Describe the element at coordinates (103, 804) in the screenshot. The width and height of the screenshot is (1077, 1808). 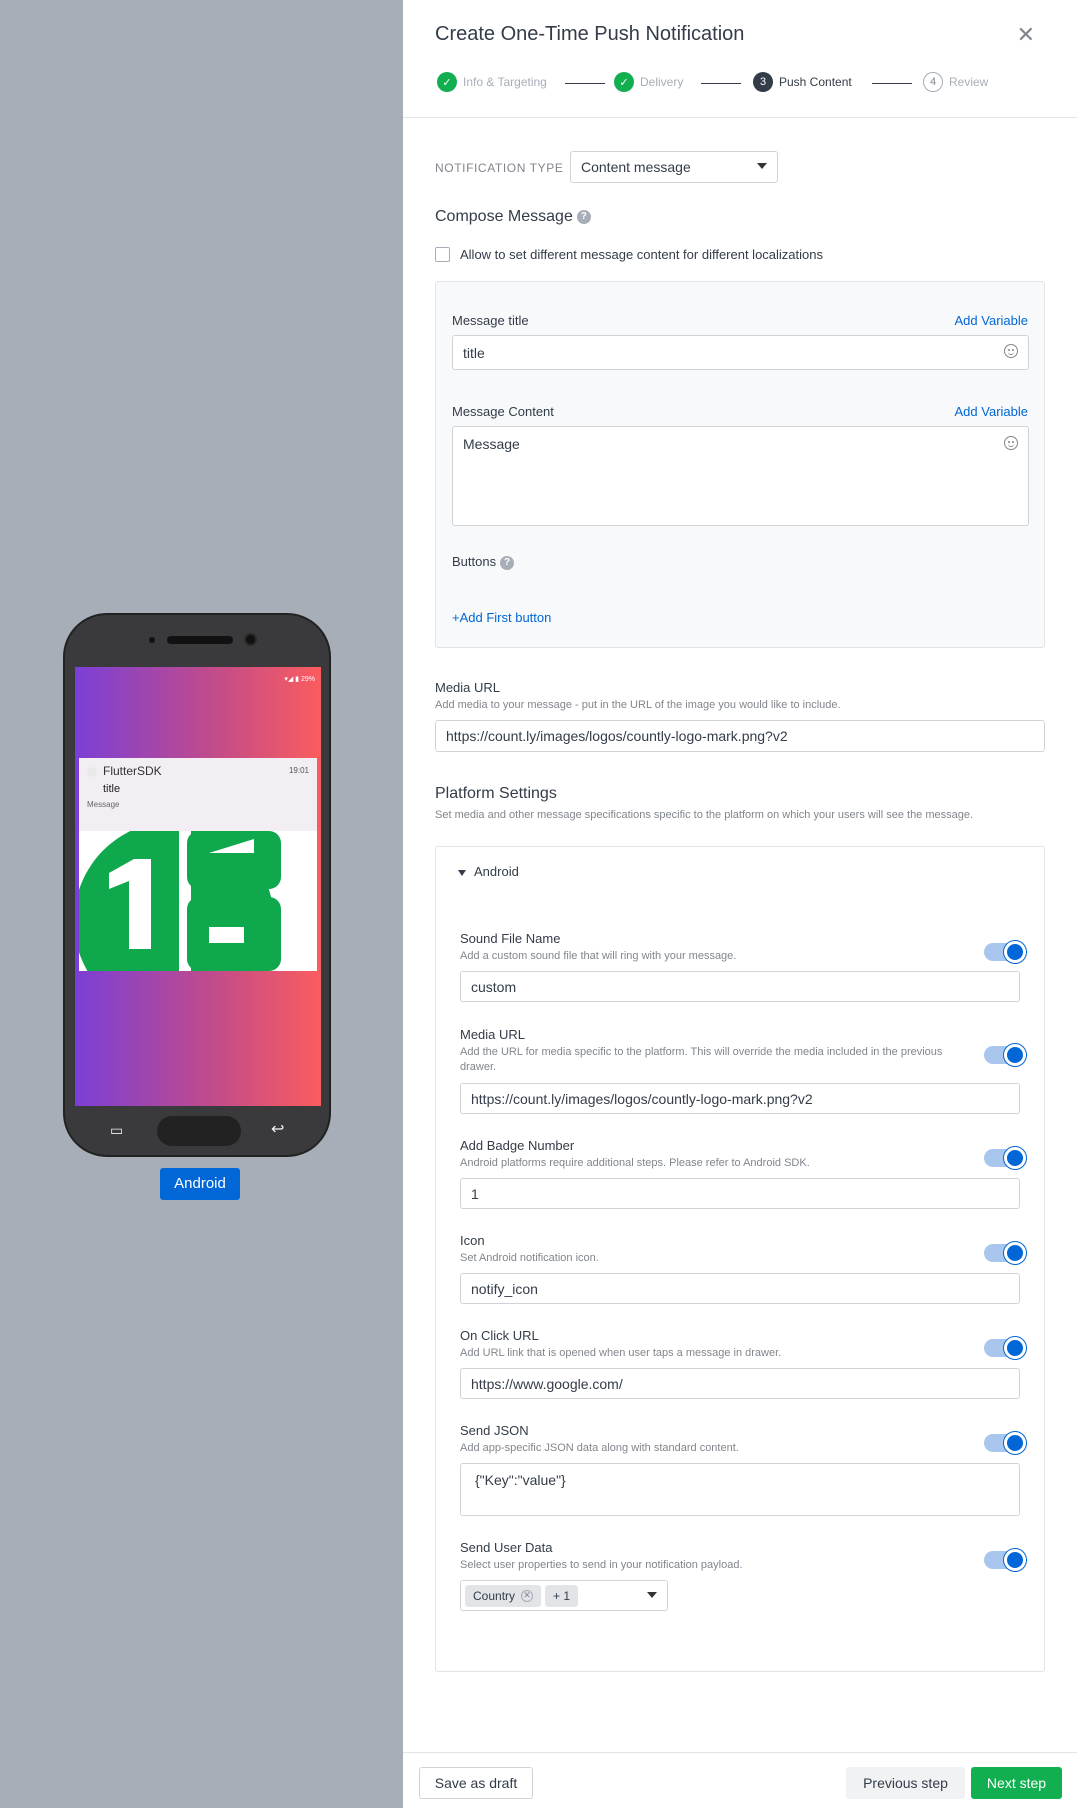
I see `notification-message: Message` at that location.